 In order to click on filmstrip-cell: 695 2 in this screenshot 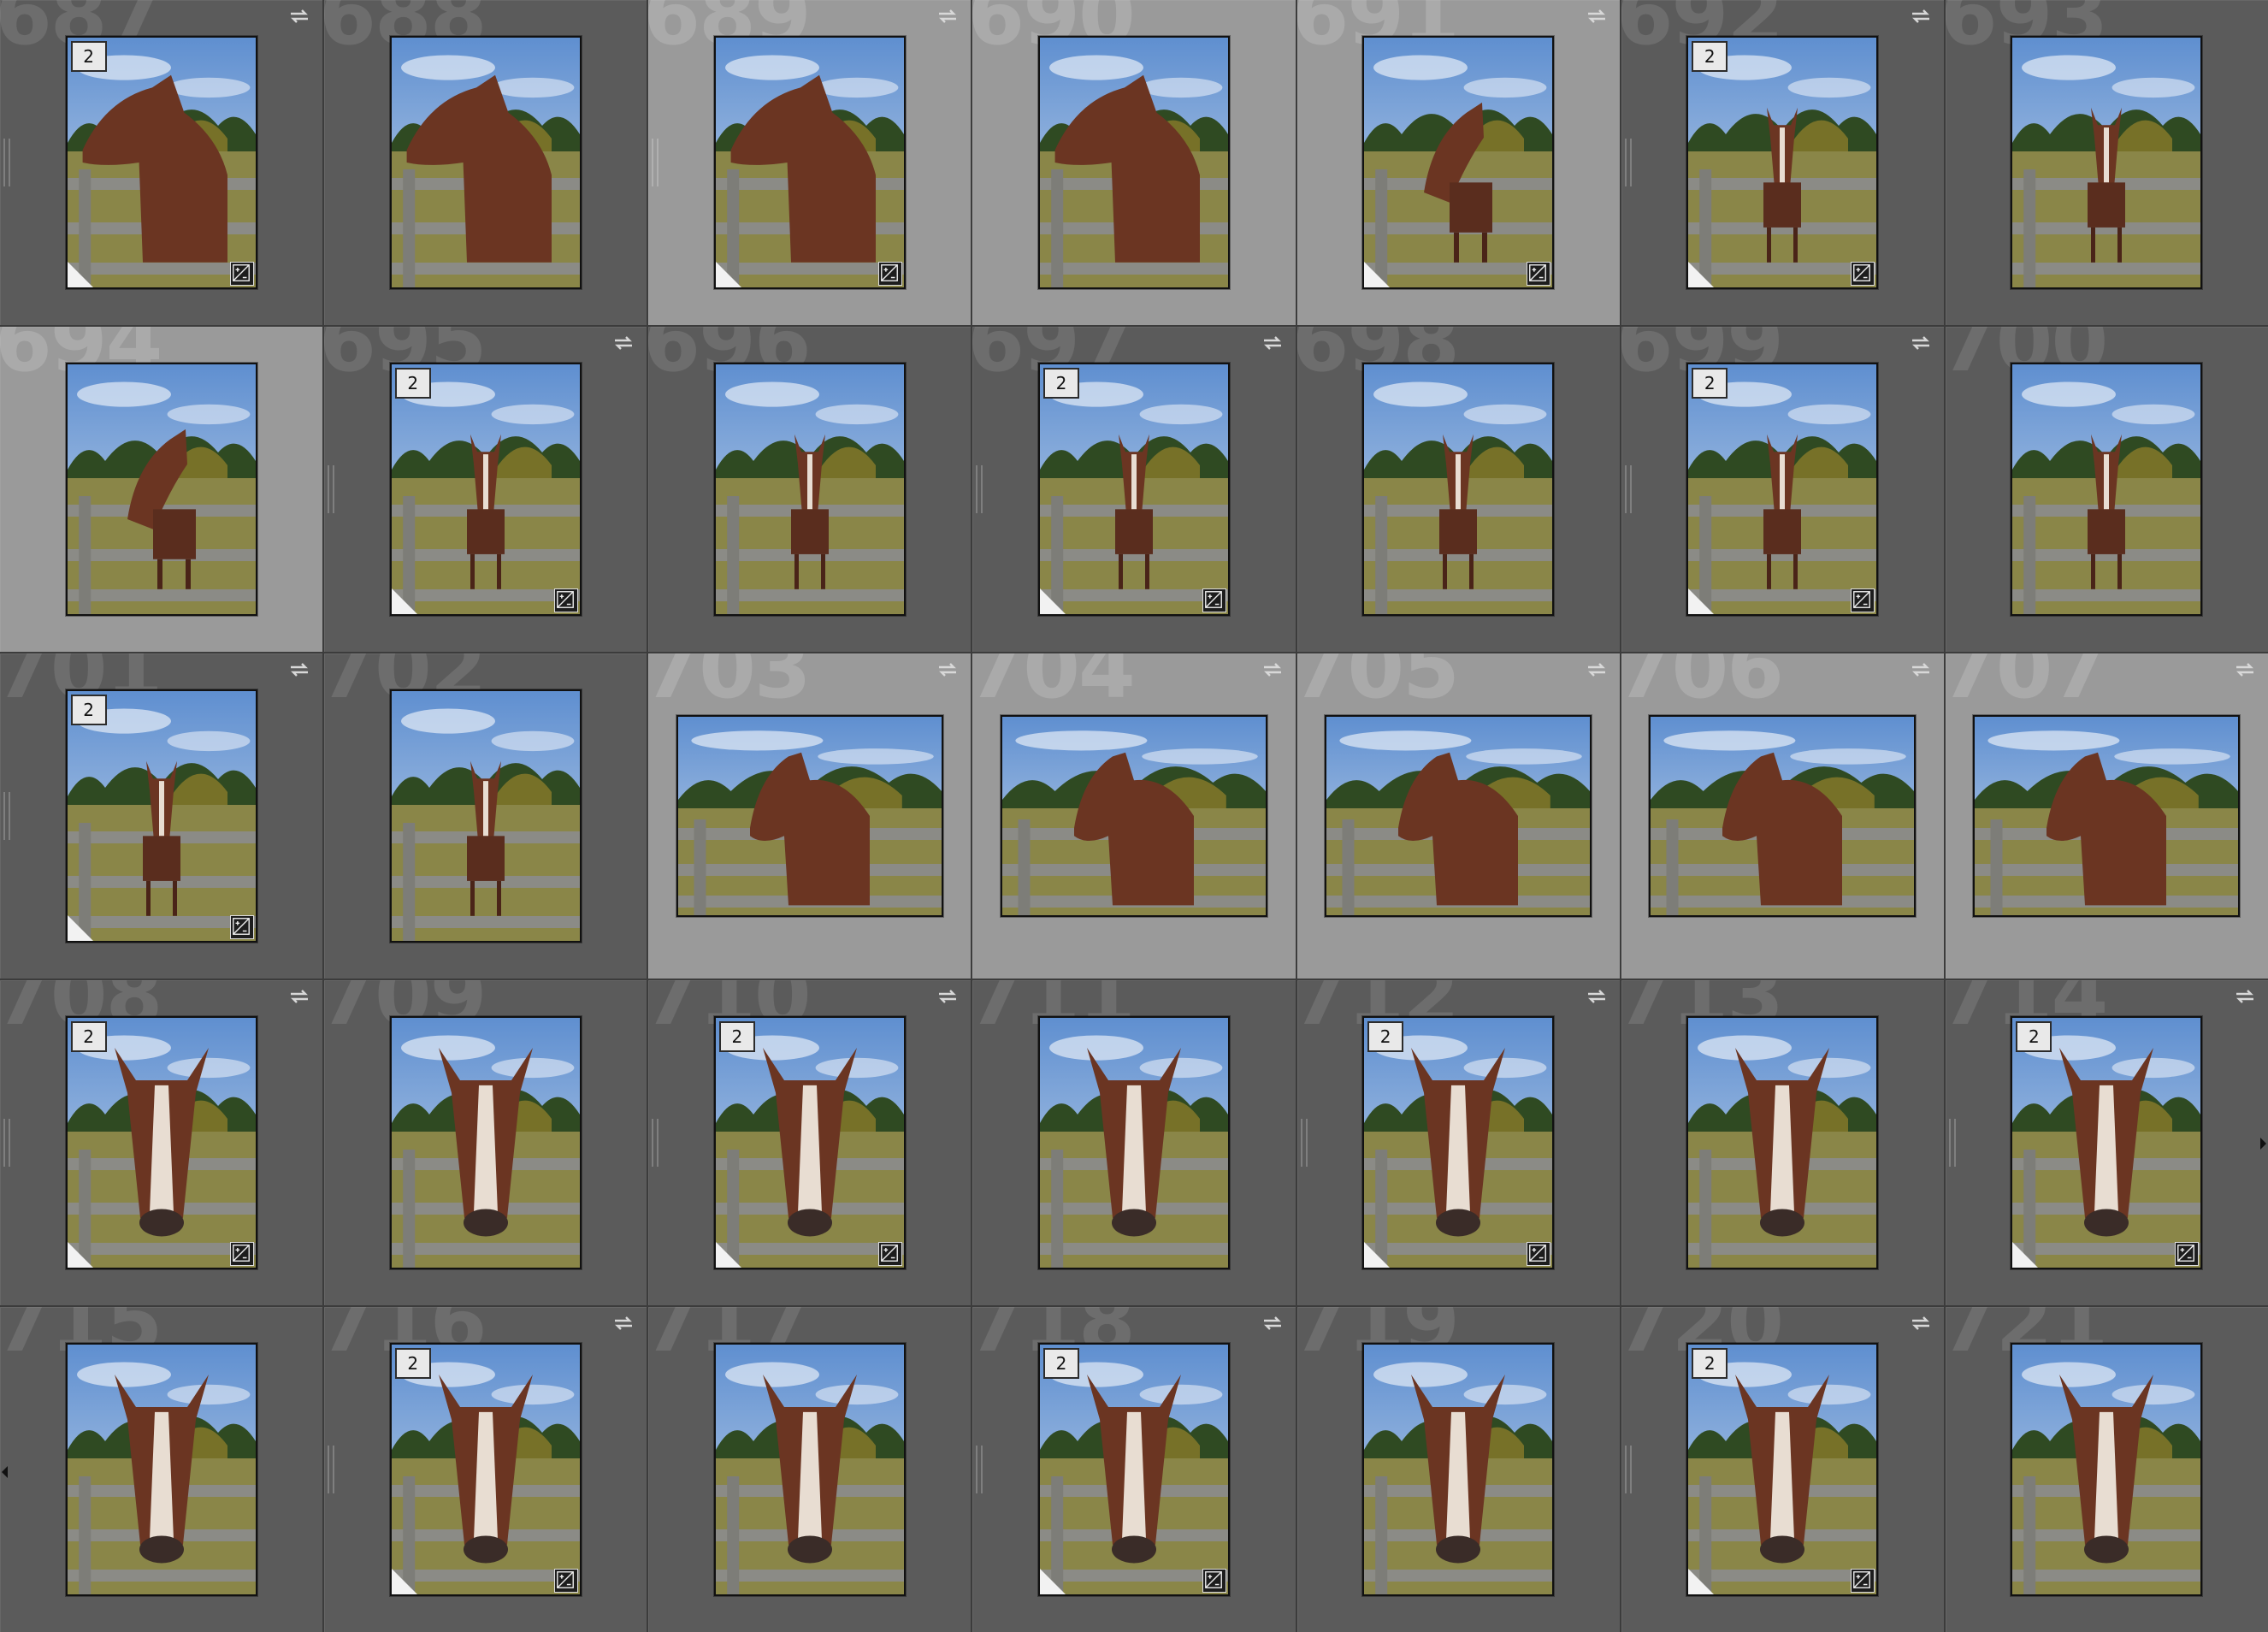, I will do `click(485, 490)`.